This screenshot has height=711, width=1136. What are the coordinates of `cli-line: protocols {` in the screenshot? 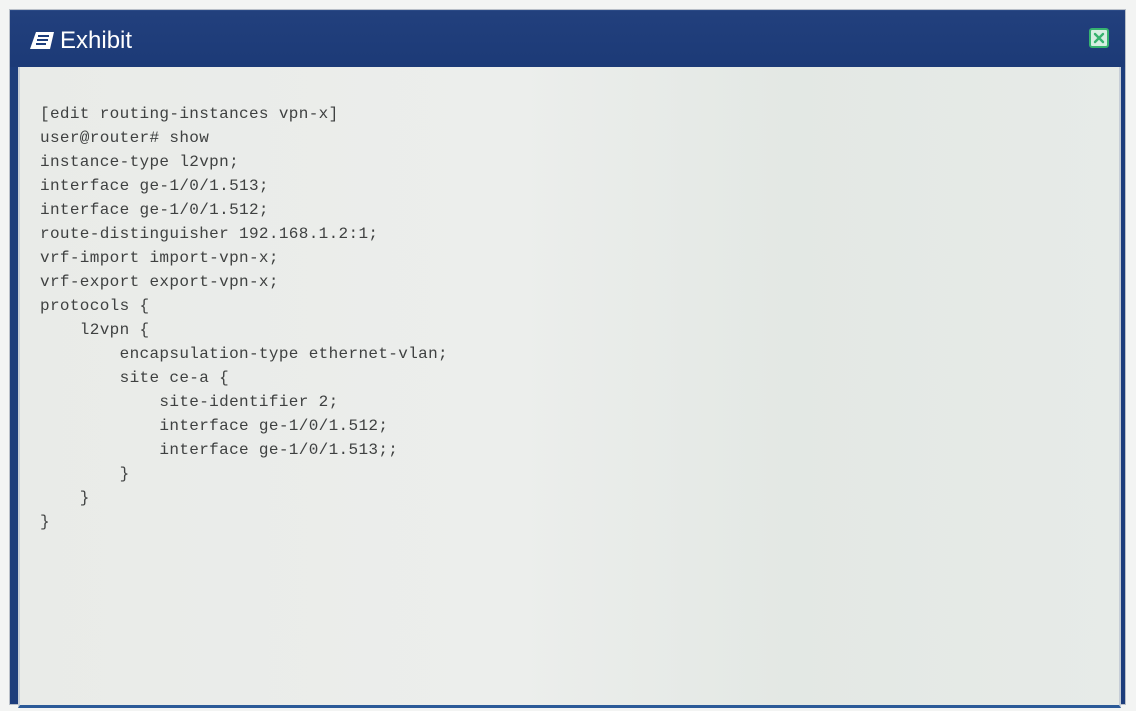 It's located at (95, 306).